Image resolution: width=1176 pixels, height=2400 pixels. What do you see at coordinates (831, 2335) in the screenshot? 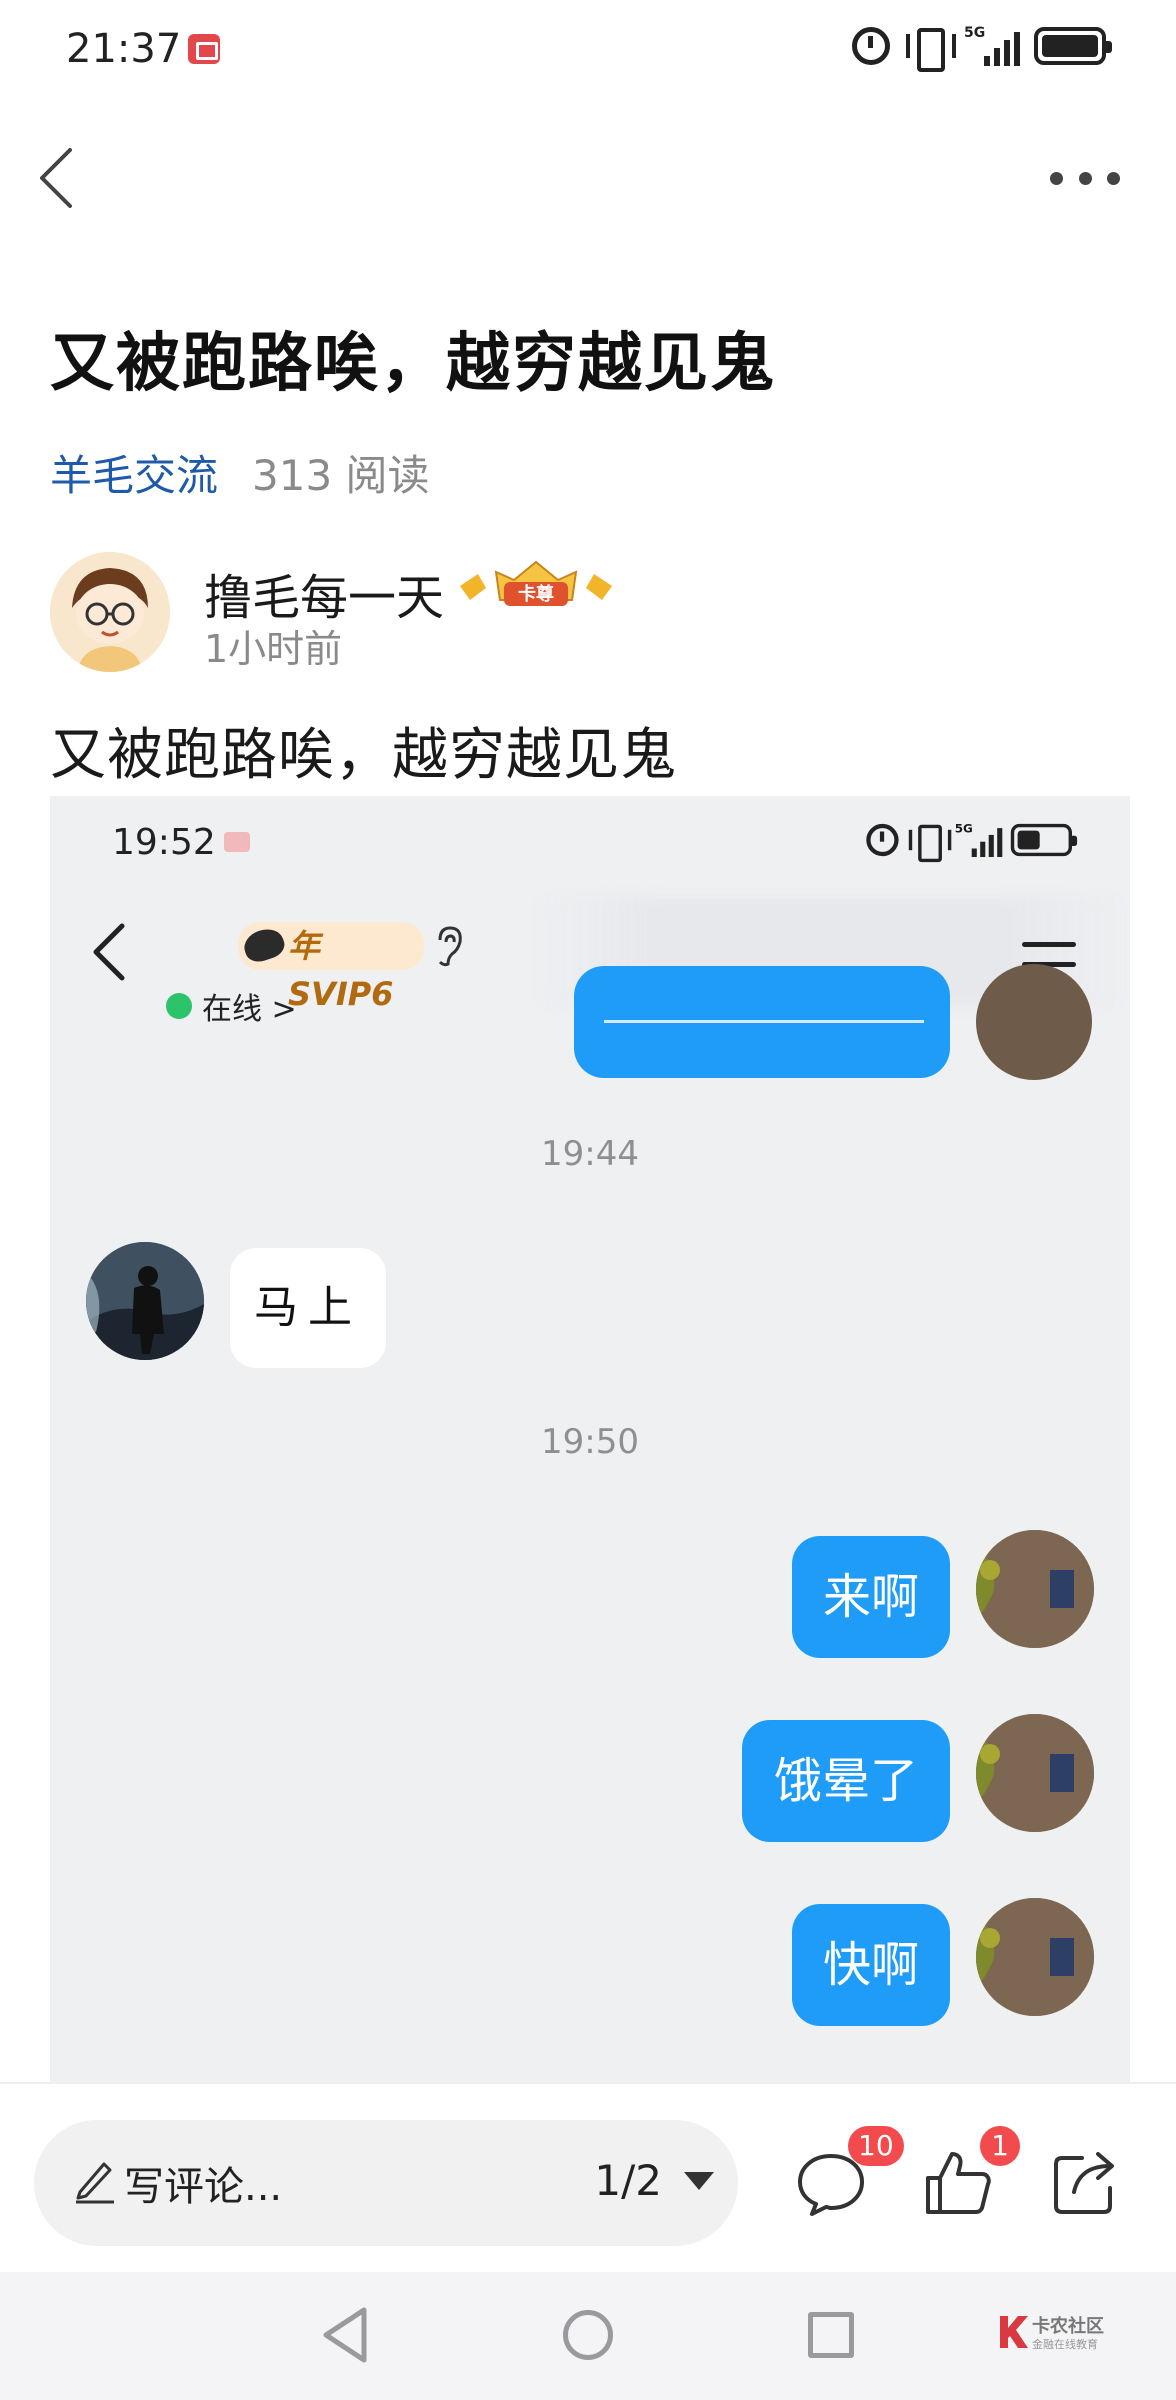
I see `system-recents-icon` at bounding box center [831, 2335].